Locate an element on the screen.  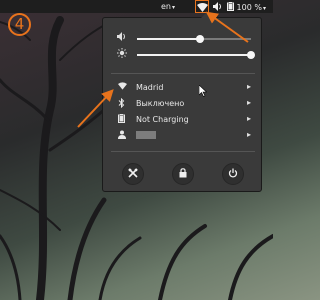
volume-indicator is located at coordinates (218, 7).